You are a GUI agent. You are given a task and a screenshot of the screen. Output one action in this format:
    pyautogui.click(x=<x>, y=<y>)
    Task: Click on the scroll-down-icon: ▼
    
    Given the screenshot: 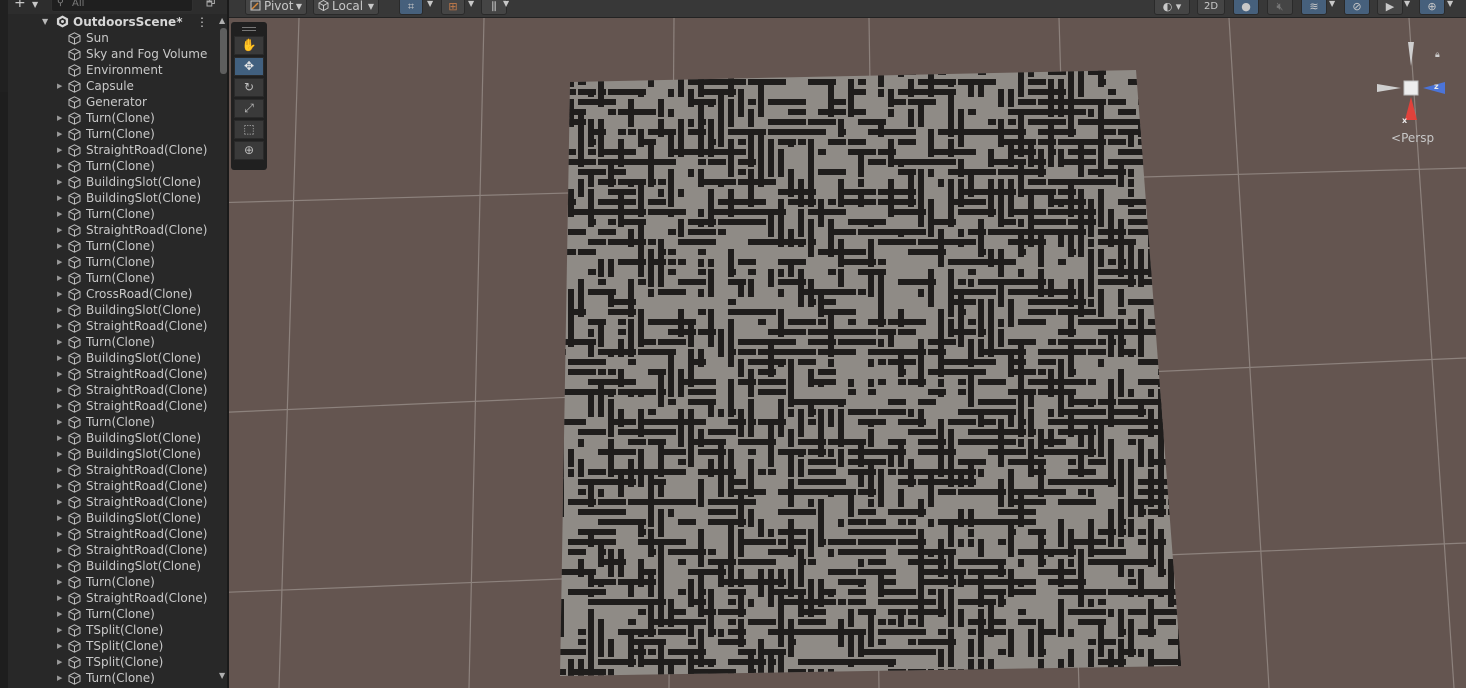 What is the action you would take?
    pyautogui.click(x=222, y=675)
    